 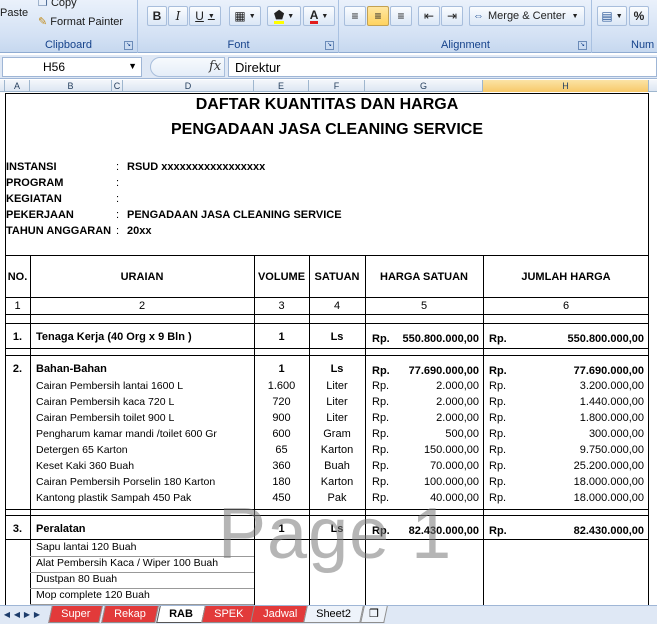 What do you see at coordinates (80, 21) in the screenshot?
I see `format-painter-button: ✎ Format Painter` at bounding box center [80, 21].